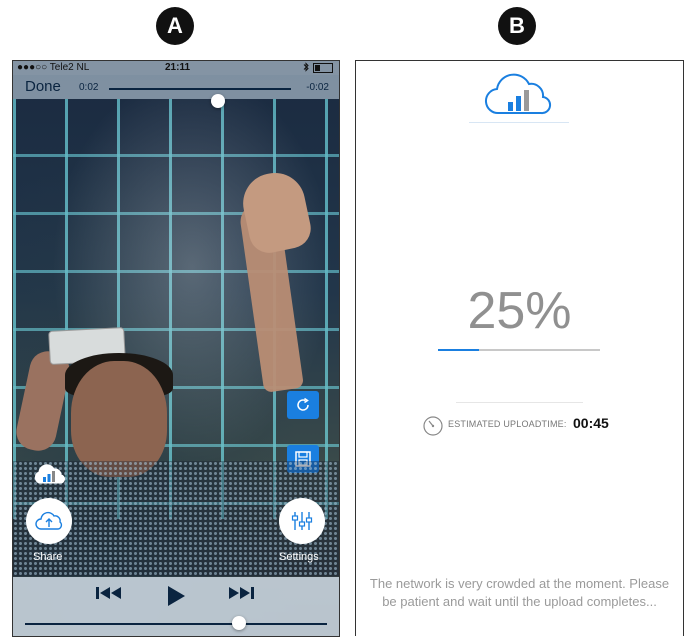 The width and height of the screenshot is (686, 637). Describe the element at coordinates (591, 423) in the screenshot. I see `estimated-time-value: 00:45` at that location.